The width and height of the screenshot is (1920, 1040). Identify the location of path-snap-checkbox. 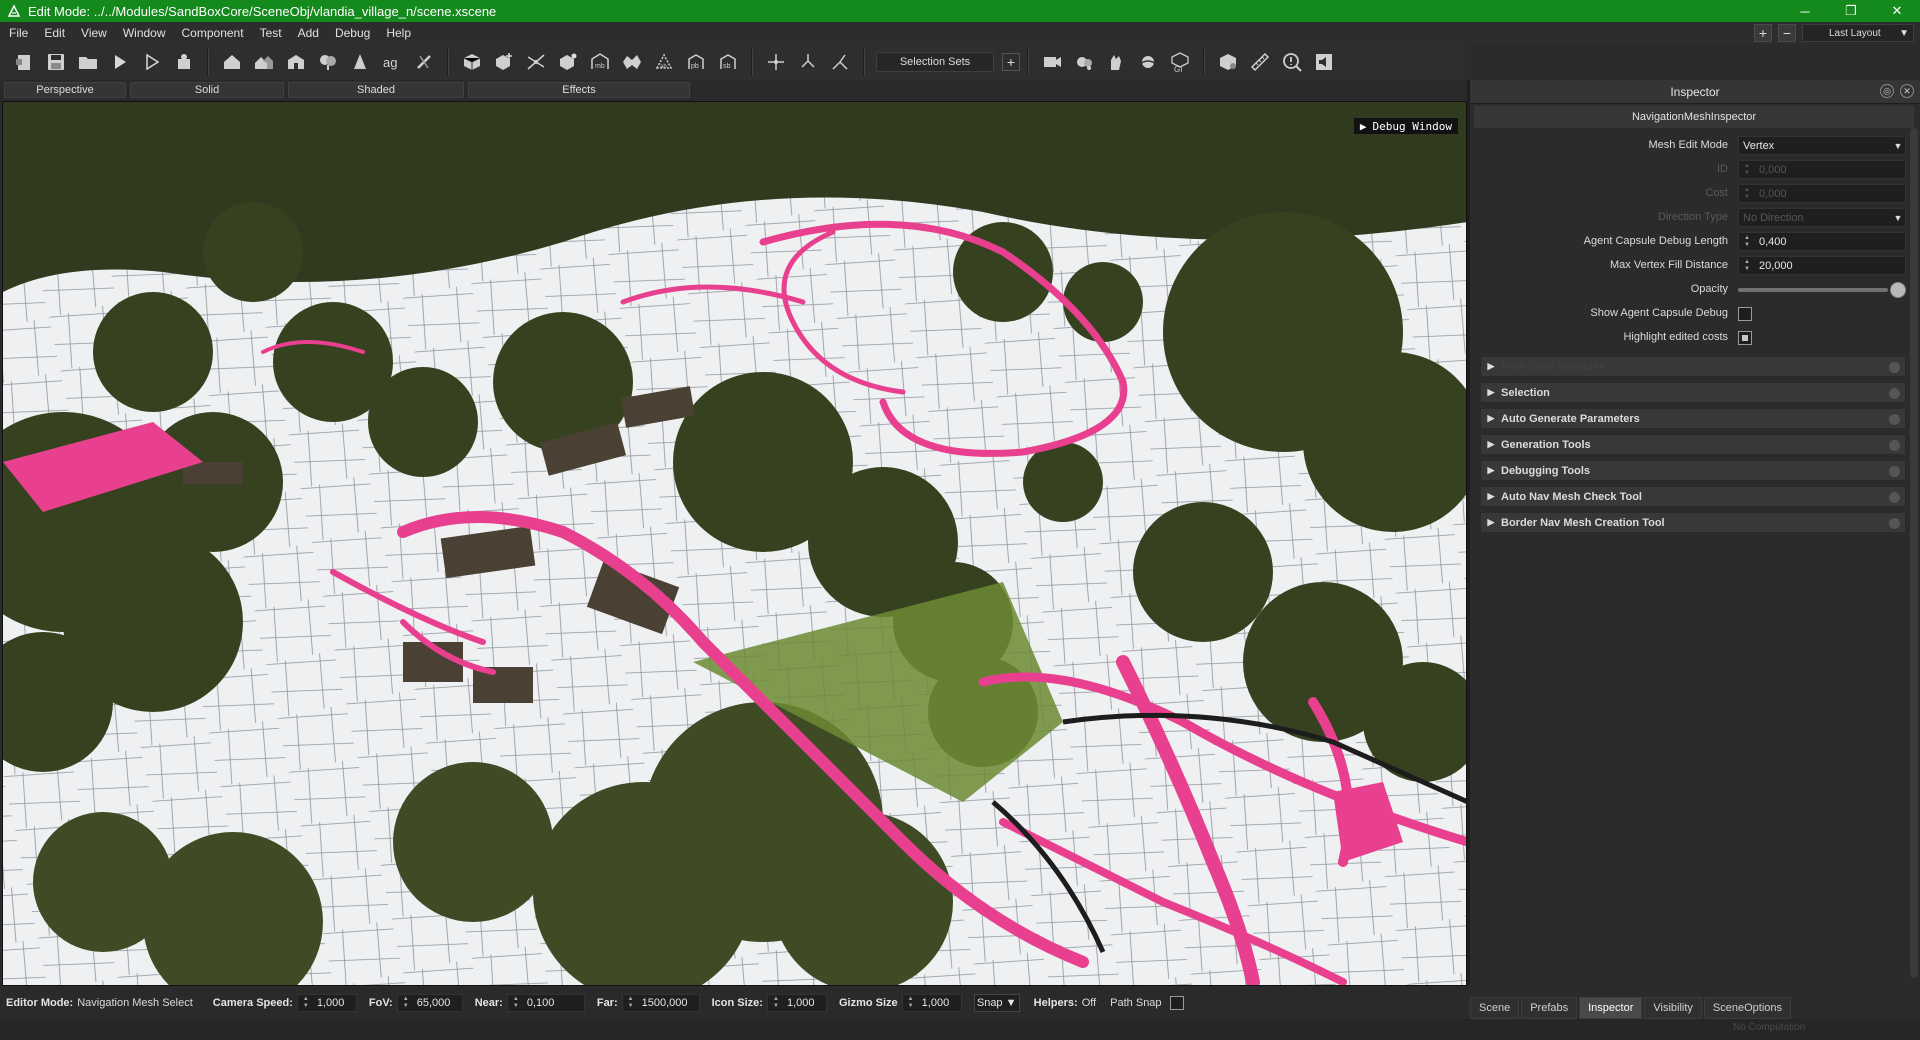
(1176, 1003).